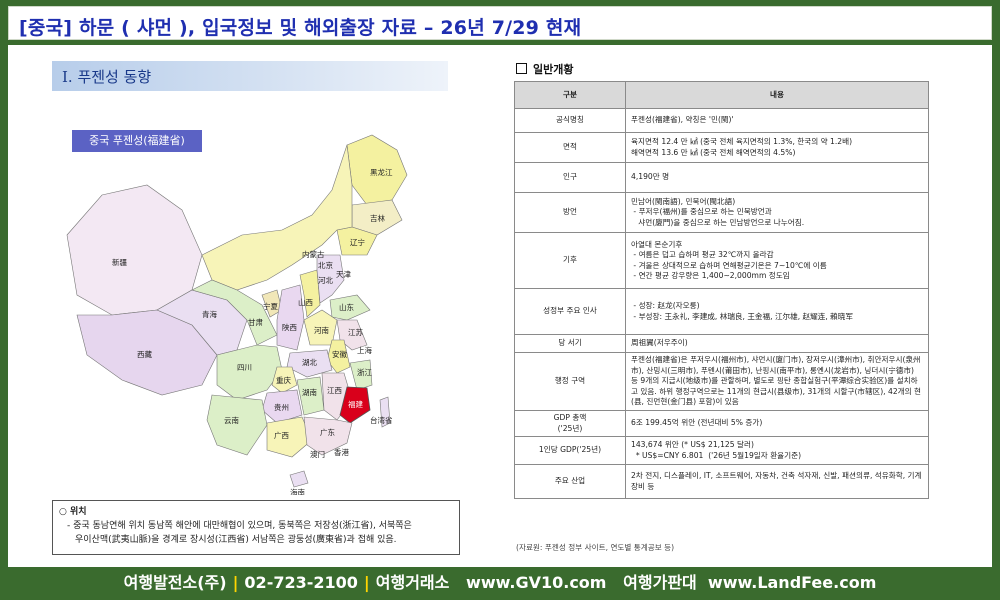  Describe the element at coordinates (595, 547) in the screenshot. I see `source-note: (자료원: 푸젠성 정부 사이트, 연도별 통계공보 등)` at that location.